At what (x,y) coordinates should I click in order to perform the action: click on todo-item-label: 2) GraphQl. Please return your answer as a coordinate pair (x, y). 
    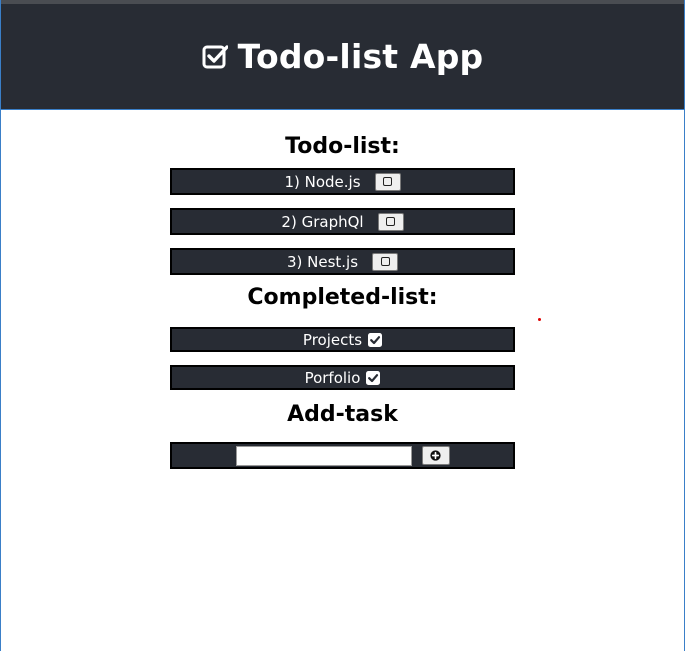
    Looking at the image, I should click on (322, 221).